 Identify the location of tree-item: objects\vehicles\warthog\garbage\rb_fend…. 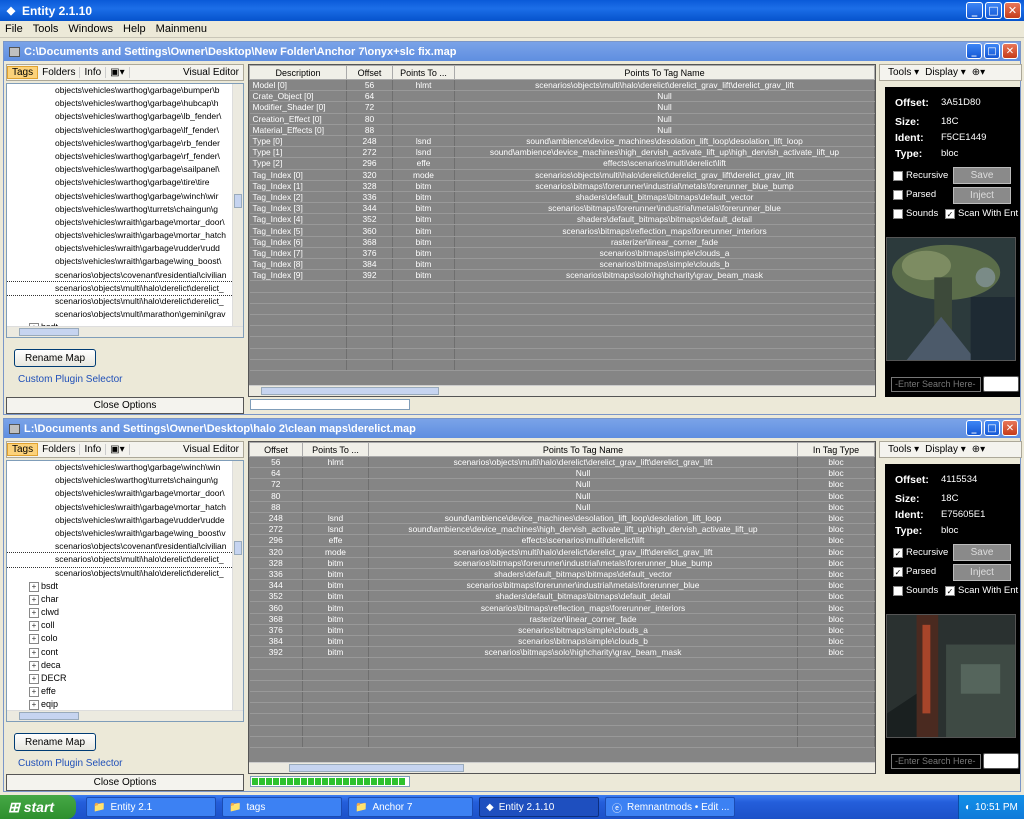
(125, 143).